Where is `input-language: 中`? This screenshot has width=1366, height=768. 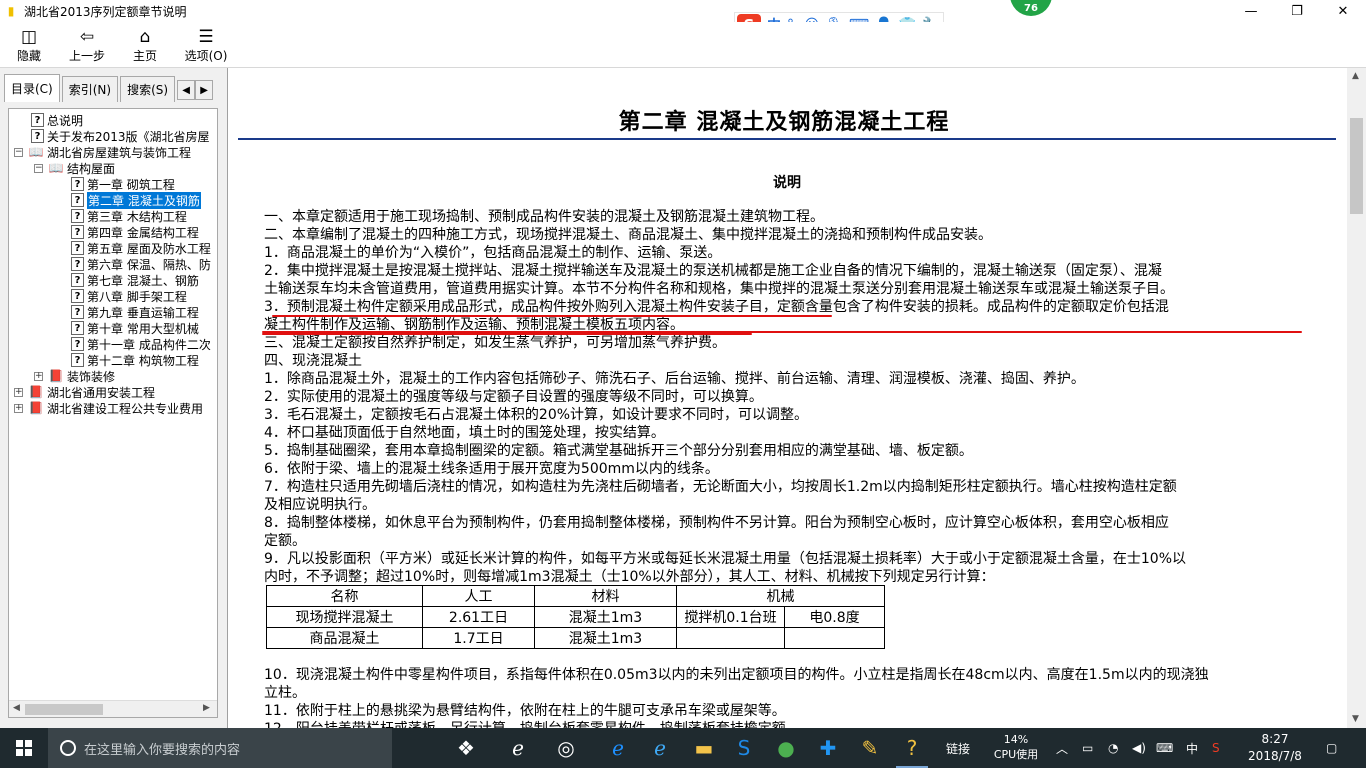
input-language: 中 is located at coordinates (1192, 748).